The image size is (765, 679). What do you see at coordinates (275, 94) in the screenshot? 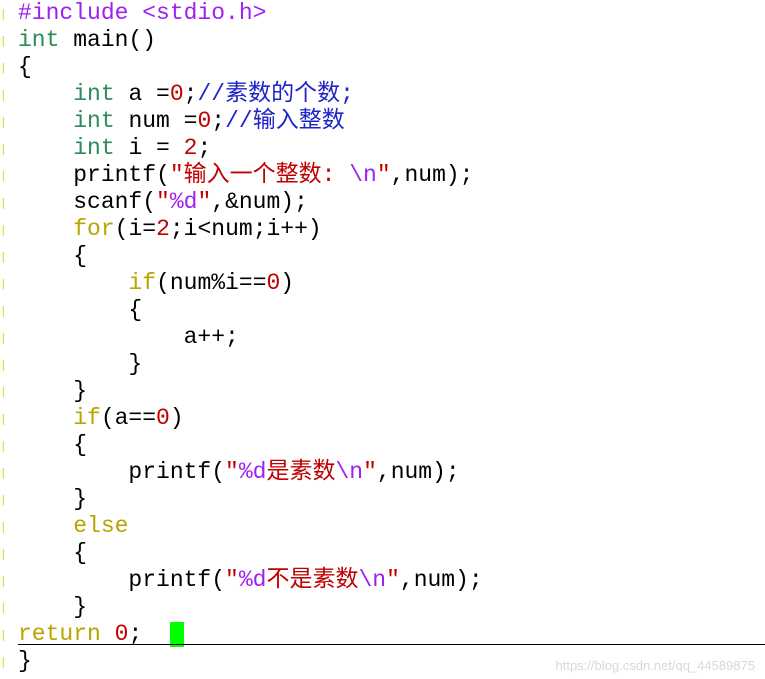
I see `code-token: //素数的个数;` at bounding box center [275, 94].